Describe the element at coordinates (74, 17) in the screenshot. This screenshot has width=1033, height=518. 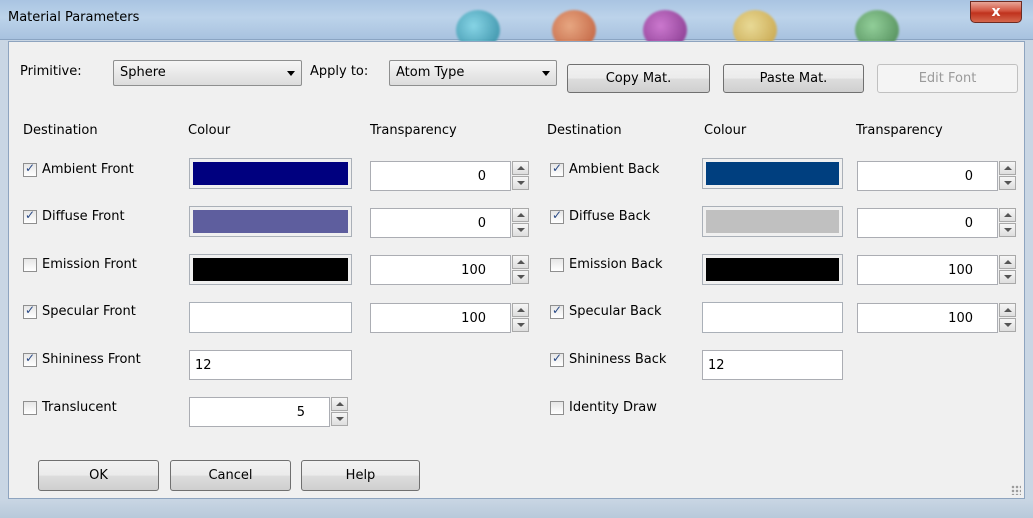
I see `window-title: Material Parameters` at that location.